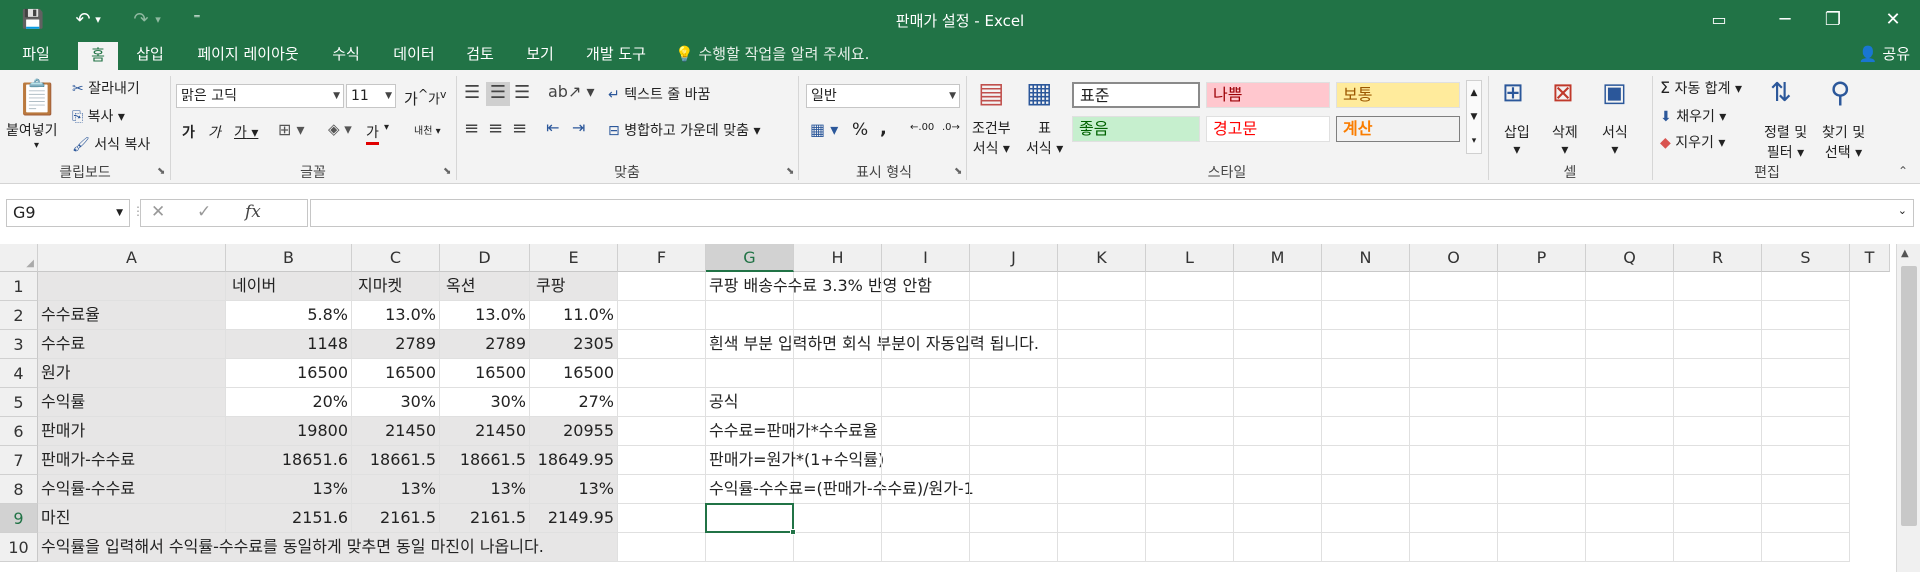 The width and height of the screenshot is (1920, 572). What do you see at coordinates (1630, 373) in the screenshot?
I see `cell-q4` at bounding box center [1630, 373].